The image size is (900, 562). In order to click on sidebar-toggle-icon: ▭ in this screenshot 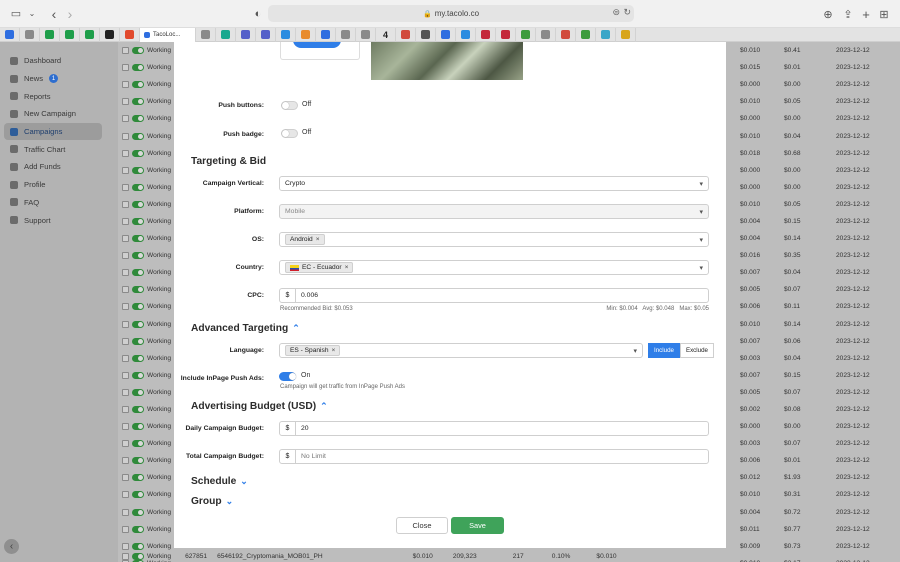, I will do `click(16, 14)`.